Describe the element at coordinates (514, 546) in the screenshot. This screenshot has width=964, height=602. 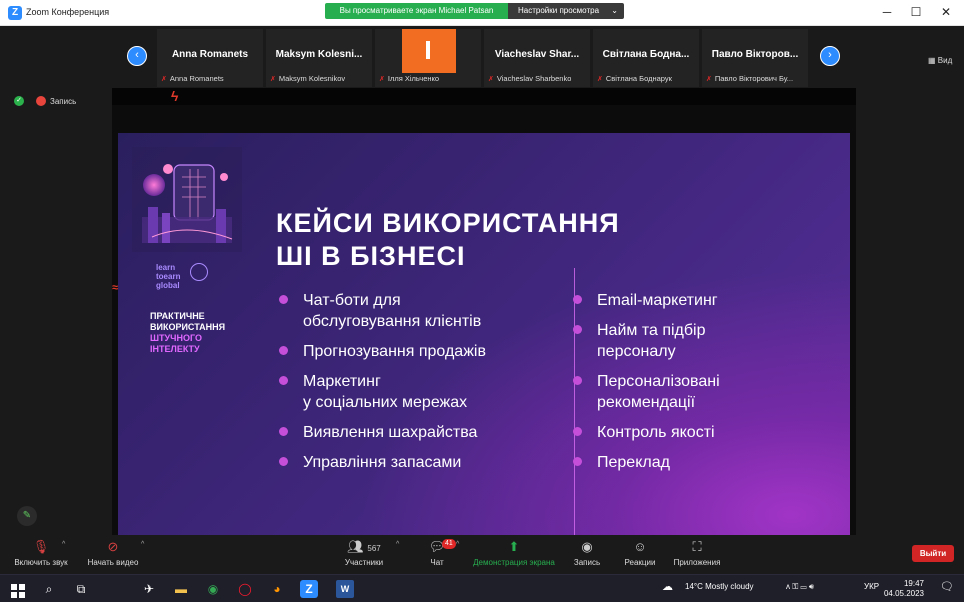
I see `share-screen-icon: ⬆` at that location.